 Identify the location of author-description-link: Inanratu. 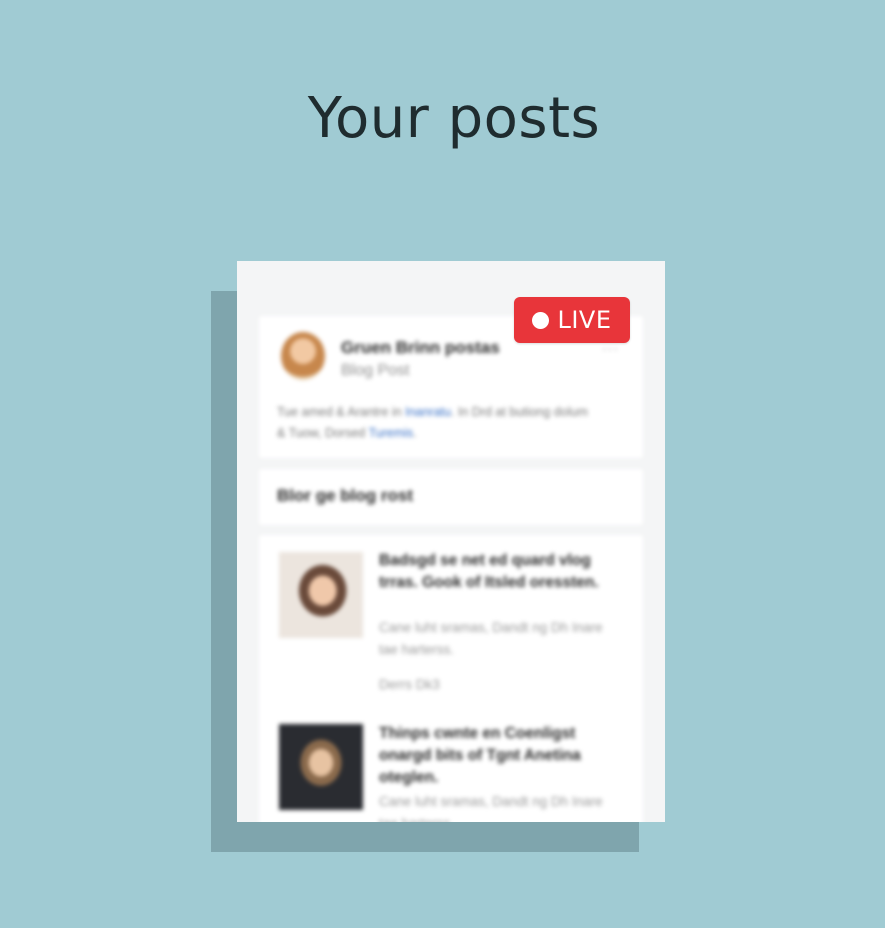
(428, 412).